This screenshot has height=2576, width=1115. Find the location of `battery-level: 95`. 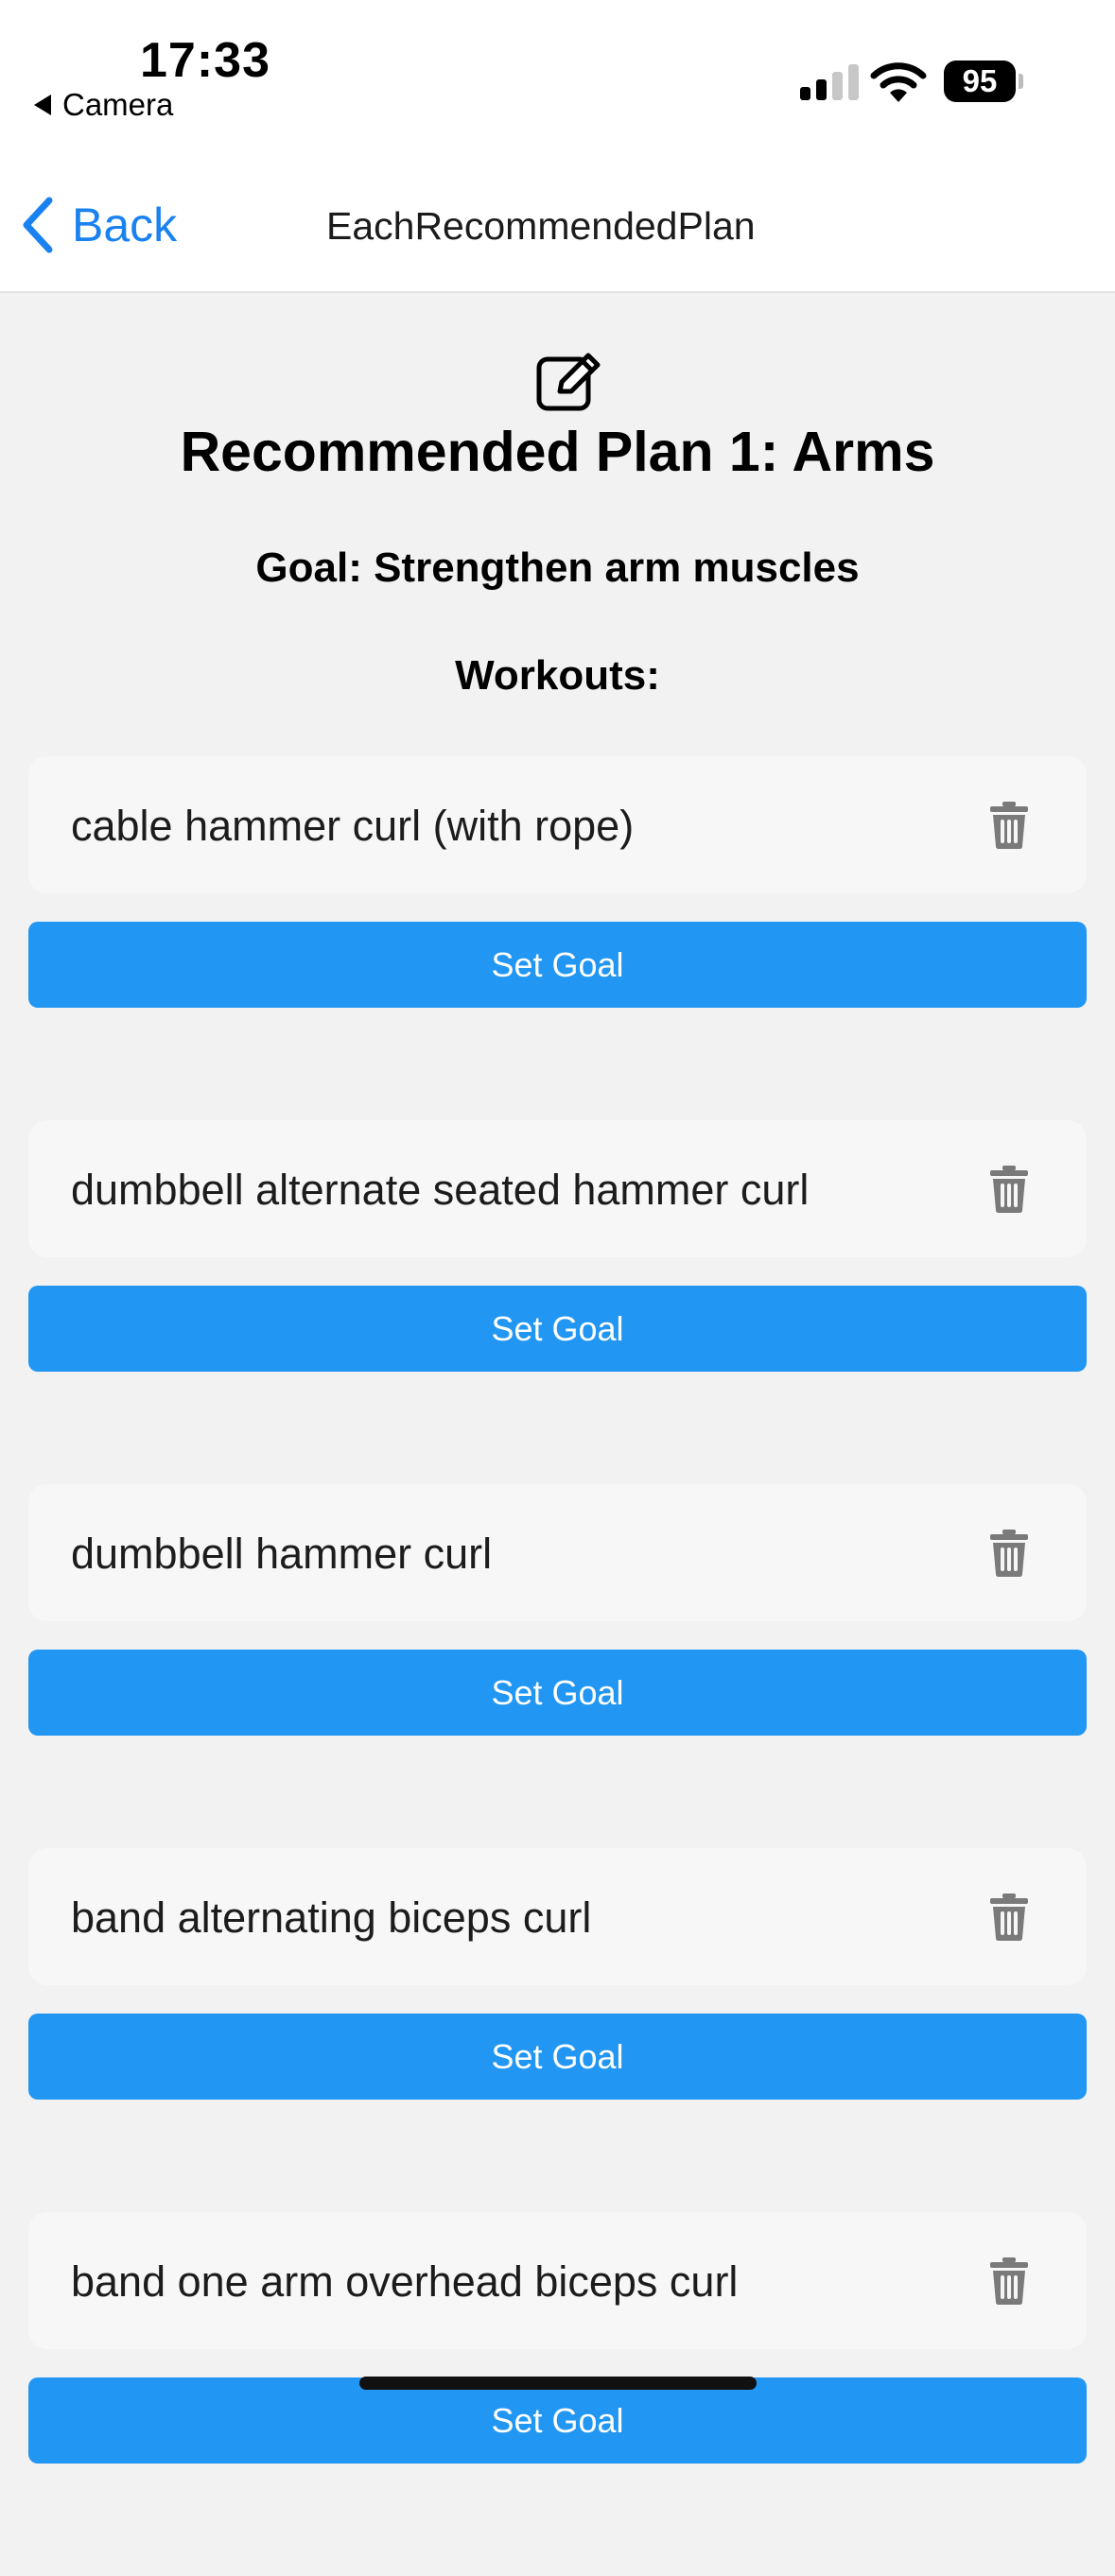

battery-level: 95 is located at coordinates (980, 80).